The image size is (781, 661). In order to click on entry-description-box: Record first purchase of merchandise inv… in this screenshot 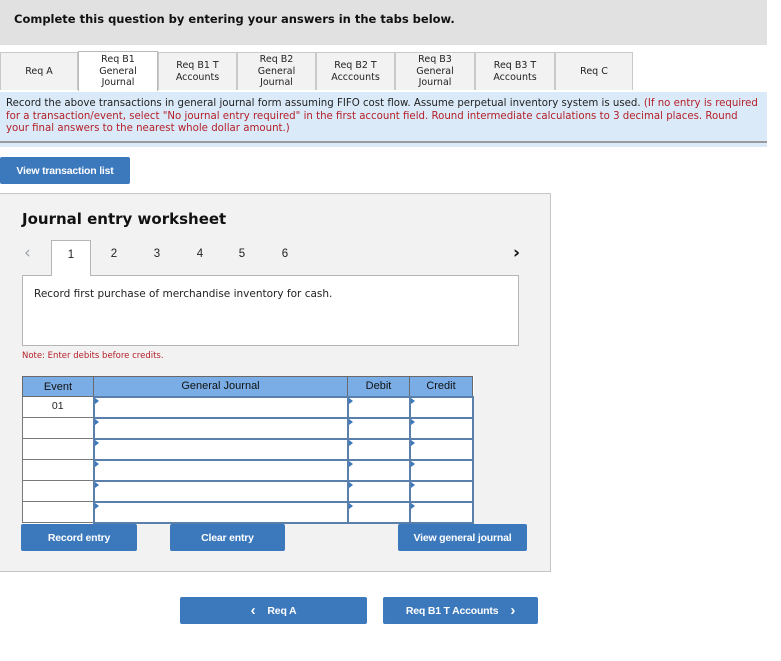, I will do `click(270, 310)`.